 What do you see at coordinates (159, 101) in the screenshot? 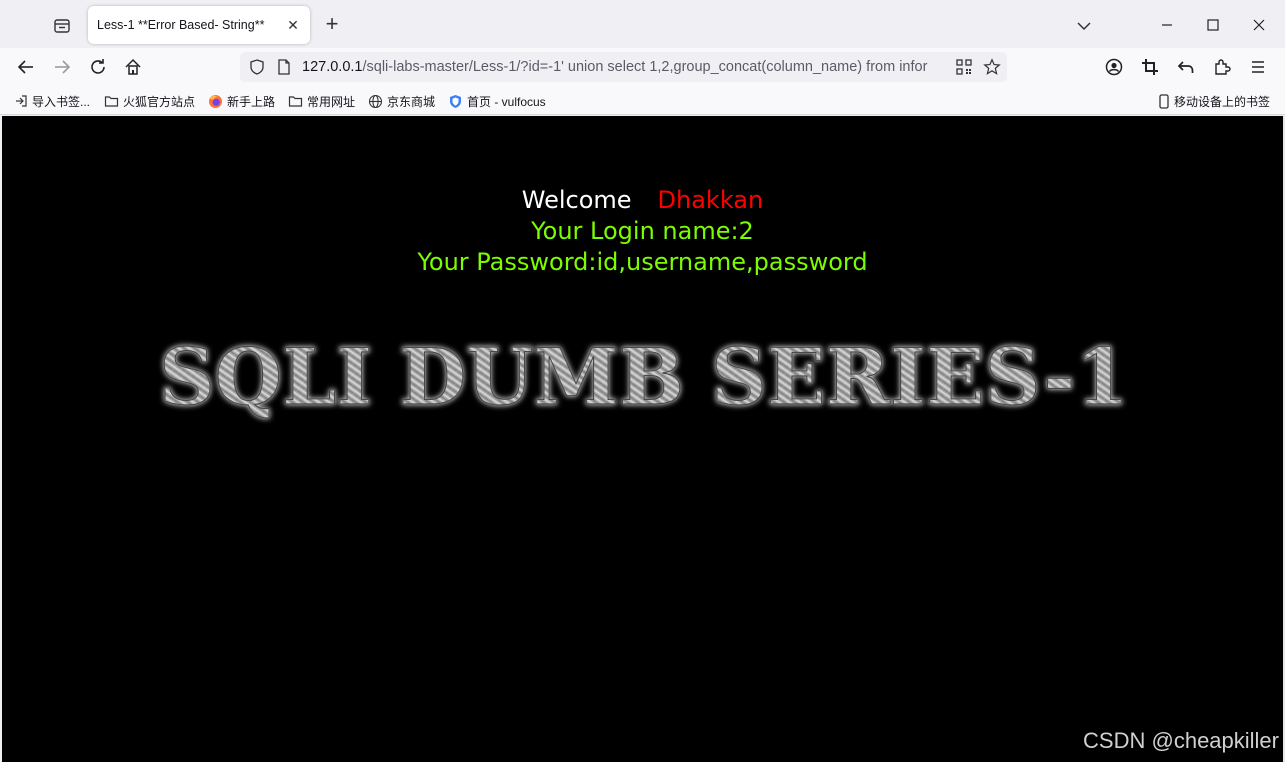
I see `bookmark-label: 火狐官方站点` at bounding box center [159, 101].